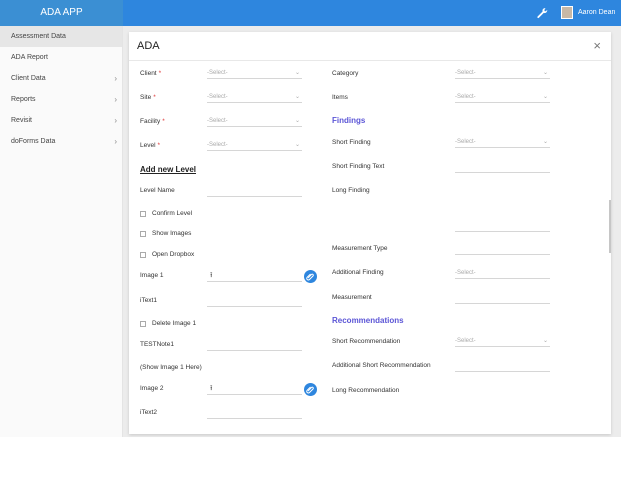 The width and height of the screenshot is (621, 477). I want to click on sidebar-item-reports: Reports ›, so click(61, 99).